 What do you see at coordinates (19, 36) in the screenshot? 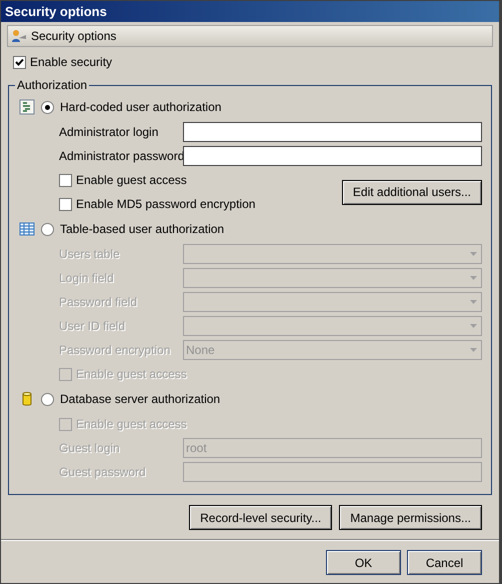
I see `users-icon` at bounding box center [19, 36].